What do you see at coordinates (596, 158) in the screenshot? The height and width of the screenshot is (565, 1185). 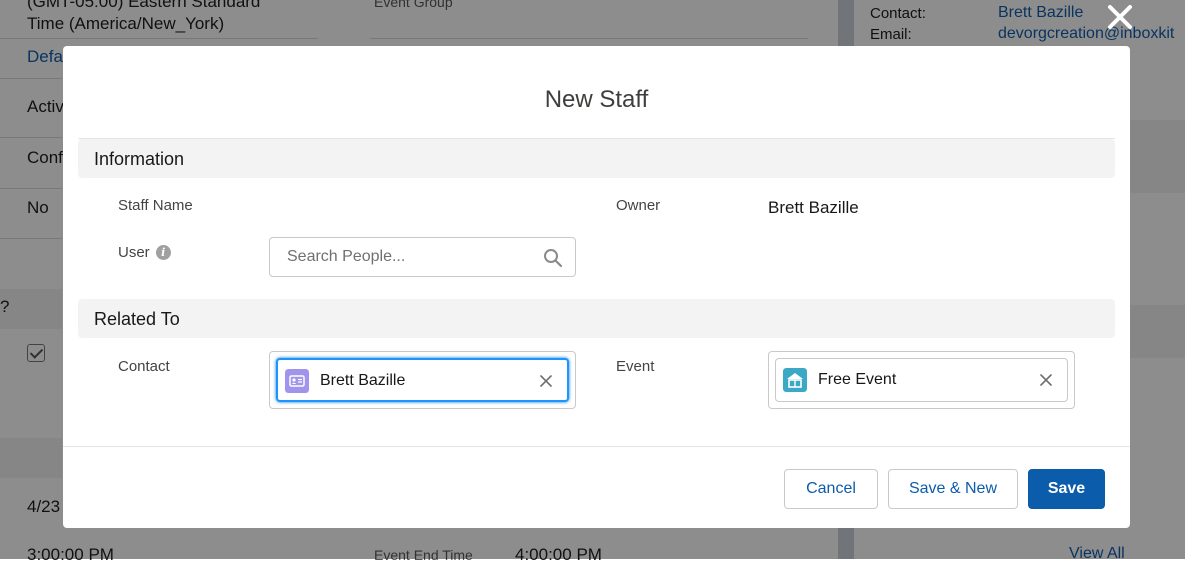 I see `section-information: Information` at bounding box center [596, 158].